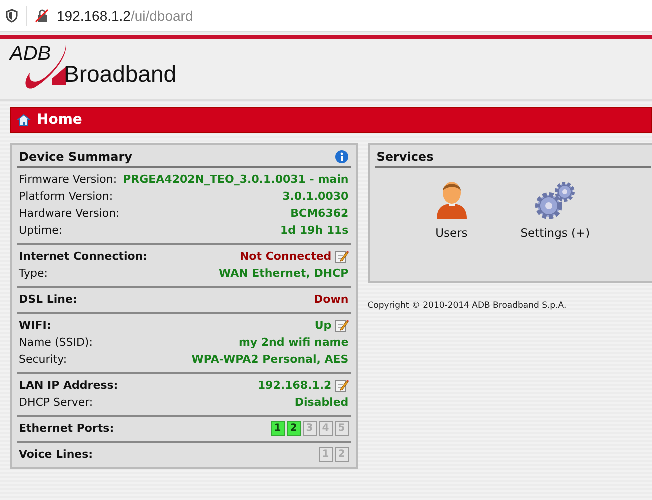 Image resolution: width=652 pixels, height=500 pixels. Describe the element at coordinates (56, 454) in the screenshot. I see `field-label: Voice Lines:` at that location.